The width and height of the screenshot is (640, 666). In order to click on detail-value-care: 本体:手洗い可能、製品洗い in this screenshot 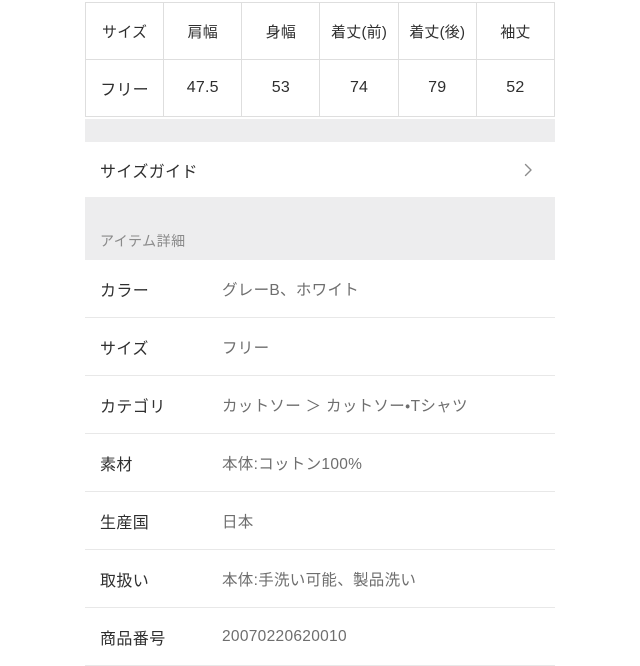, I will do `click(319, 580)`.